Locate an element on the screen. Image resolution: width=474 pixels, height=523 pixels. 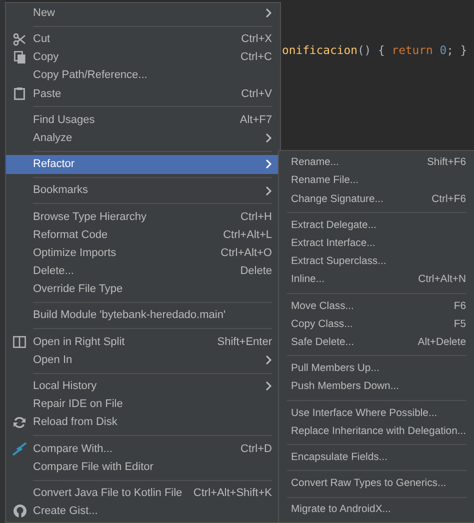
code-text: () { is located at coordinates (371, 50).